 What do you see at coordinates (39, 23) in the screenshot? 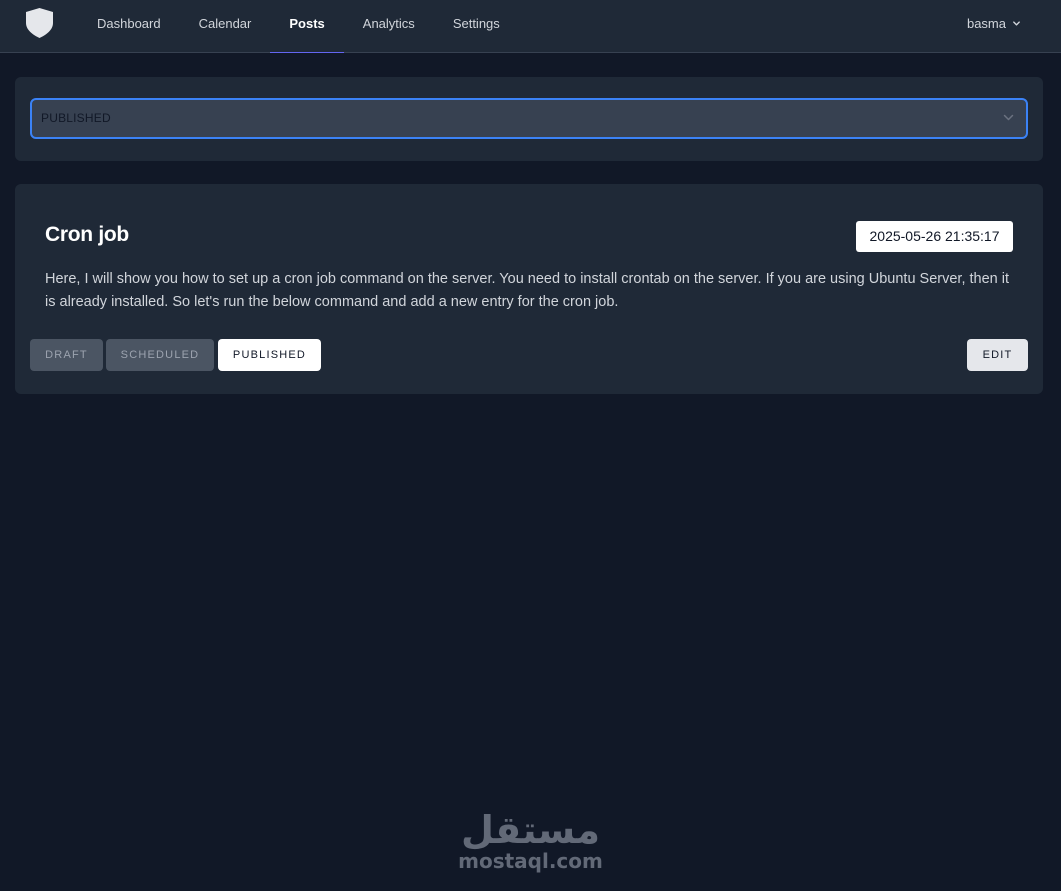
I see `shield-icon` at bounding box center [39, 23].